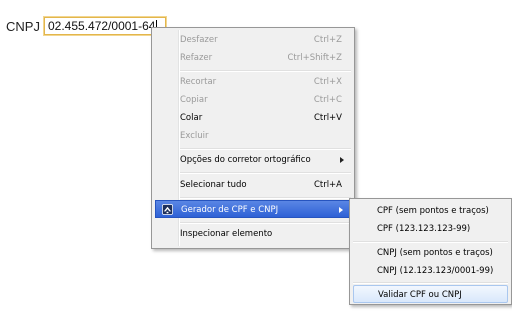  I want to click on submenu-item-cnpj-plain: CNPJ (sem pontos e traços), so click(430, 253).